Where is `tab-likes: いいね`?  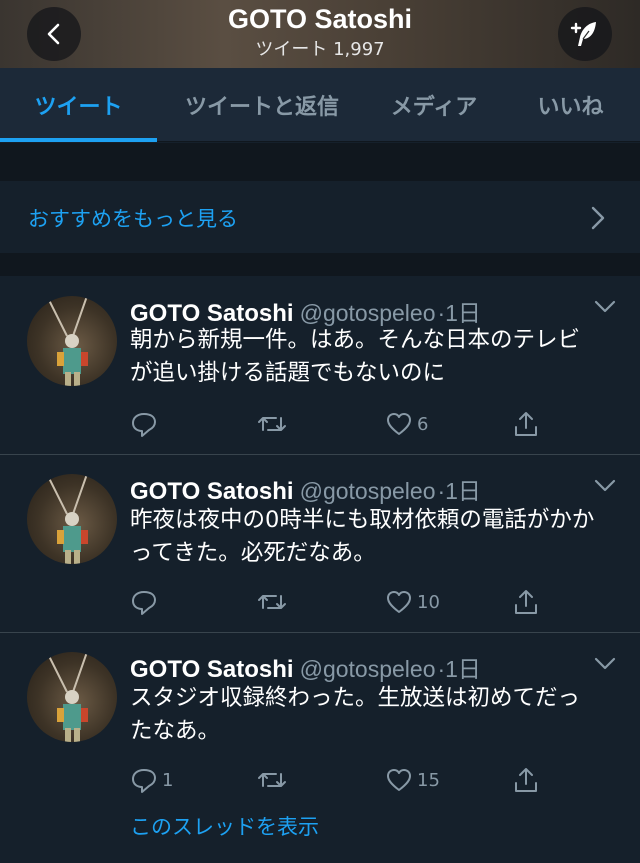 tab-likes: いいね is located at coordinates (570, 105).